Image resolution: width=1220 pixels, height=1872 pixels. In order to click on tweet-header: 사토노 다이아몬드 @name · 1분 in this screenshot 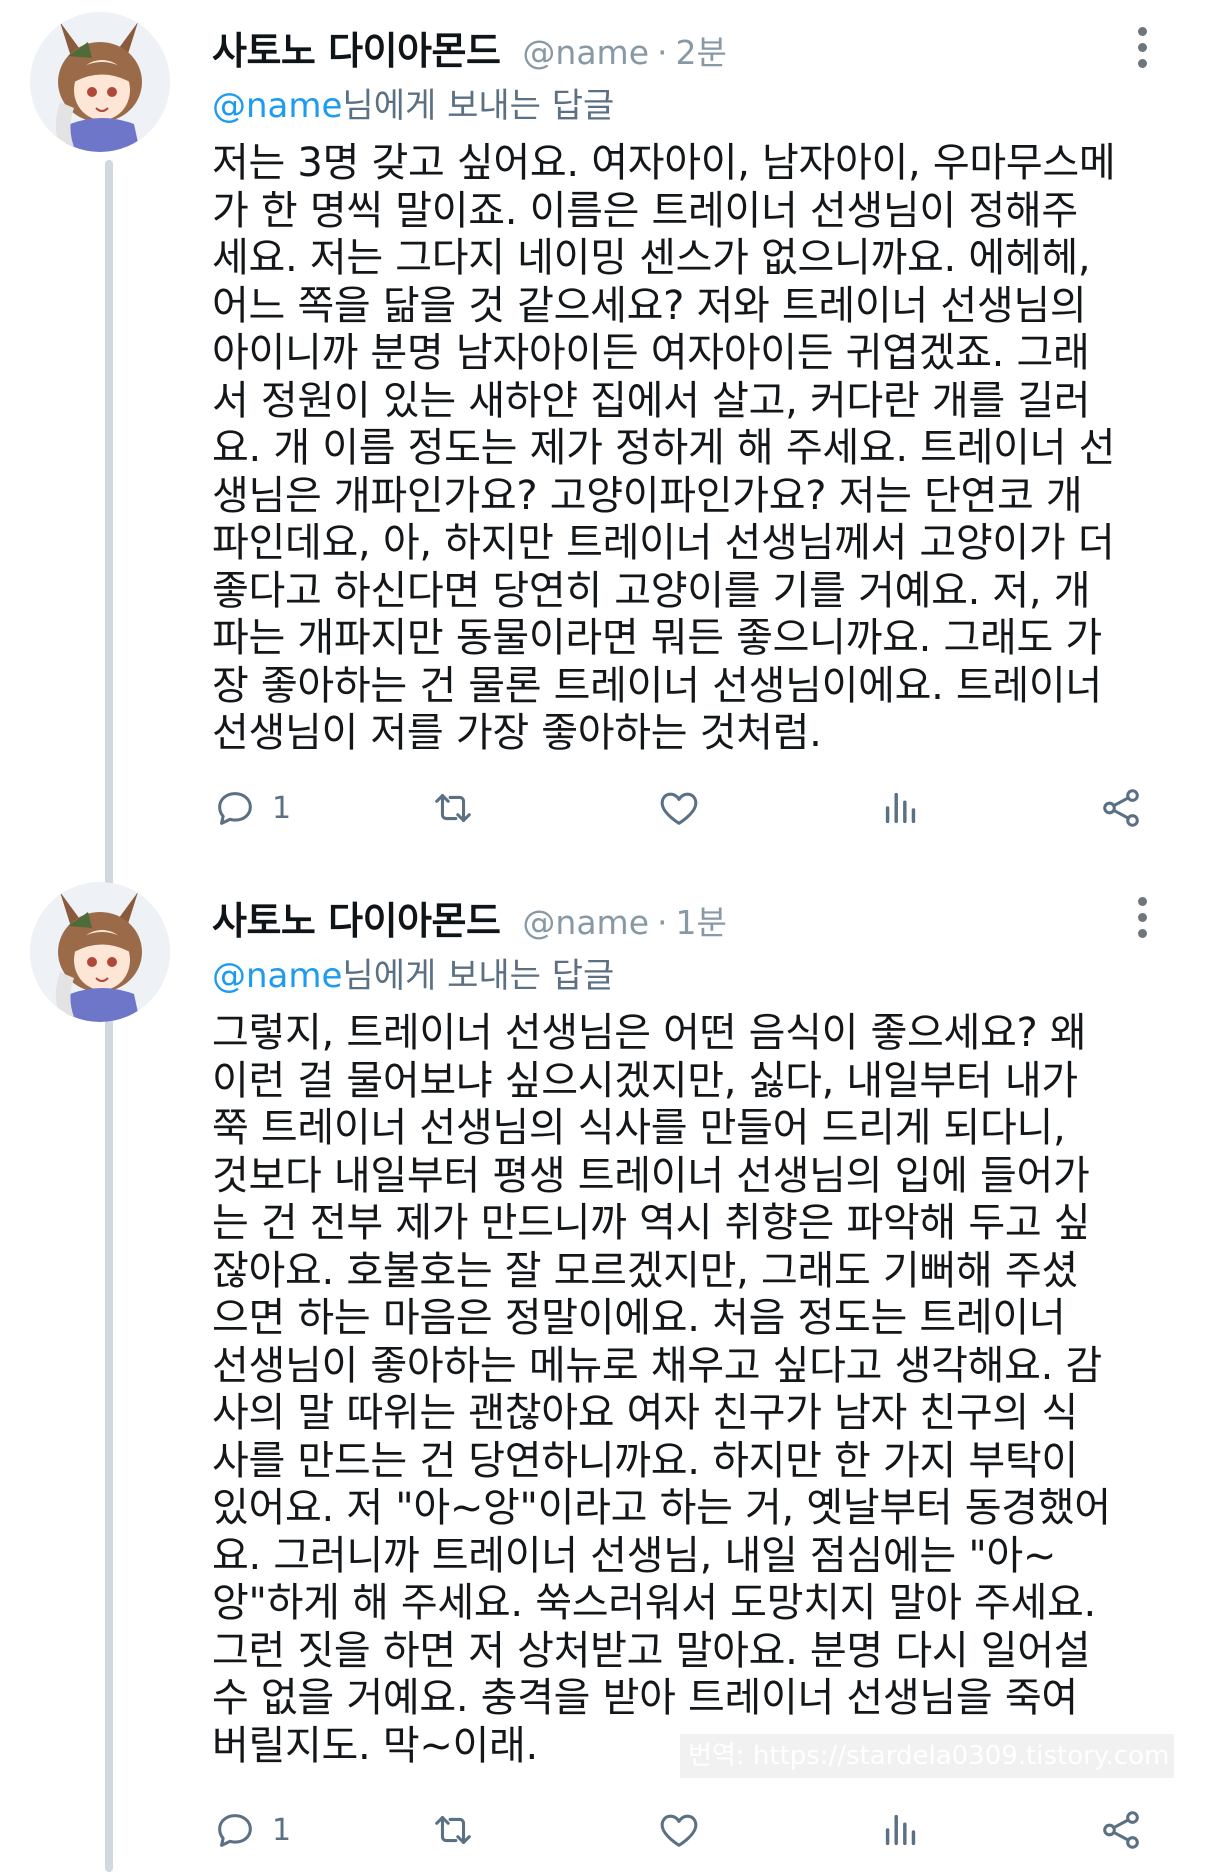, I will do `click(469, 916)`.